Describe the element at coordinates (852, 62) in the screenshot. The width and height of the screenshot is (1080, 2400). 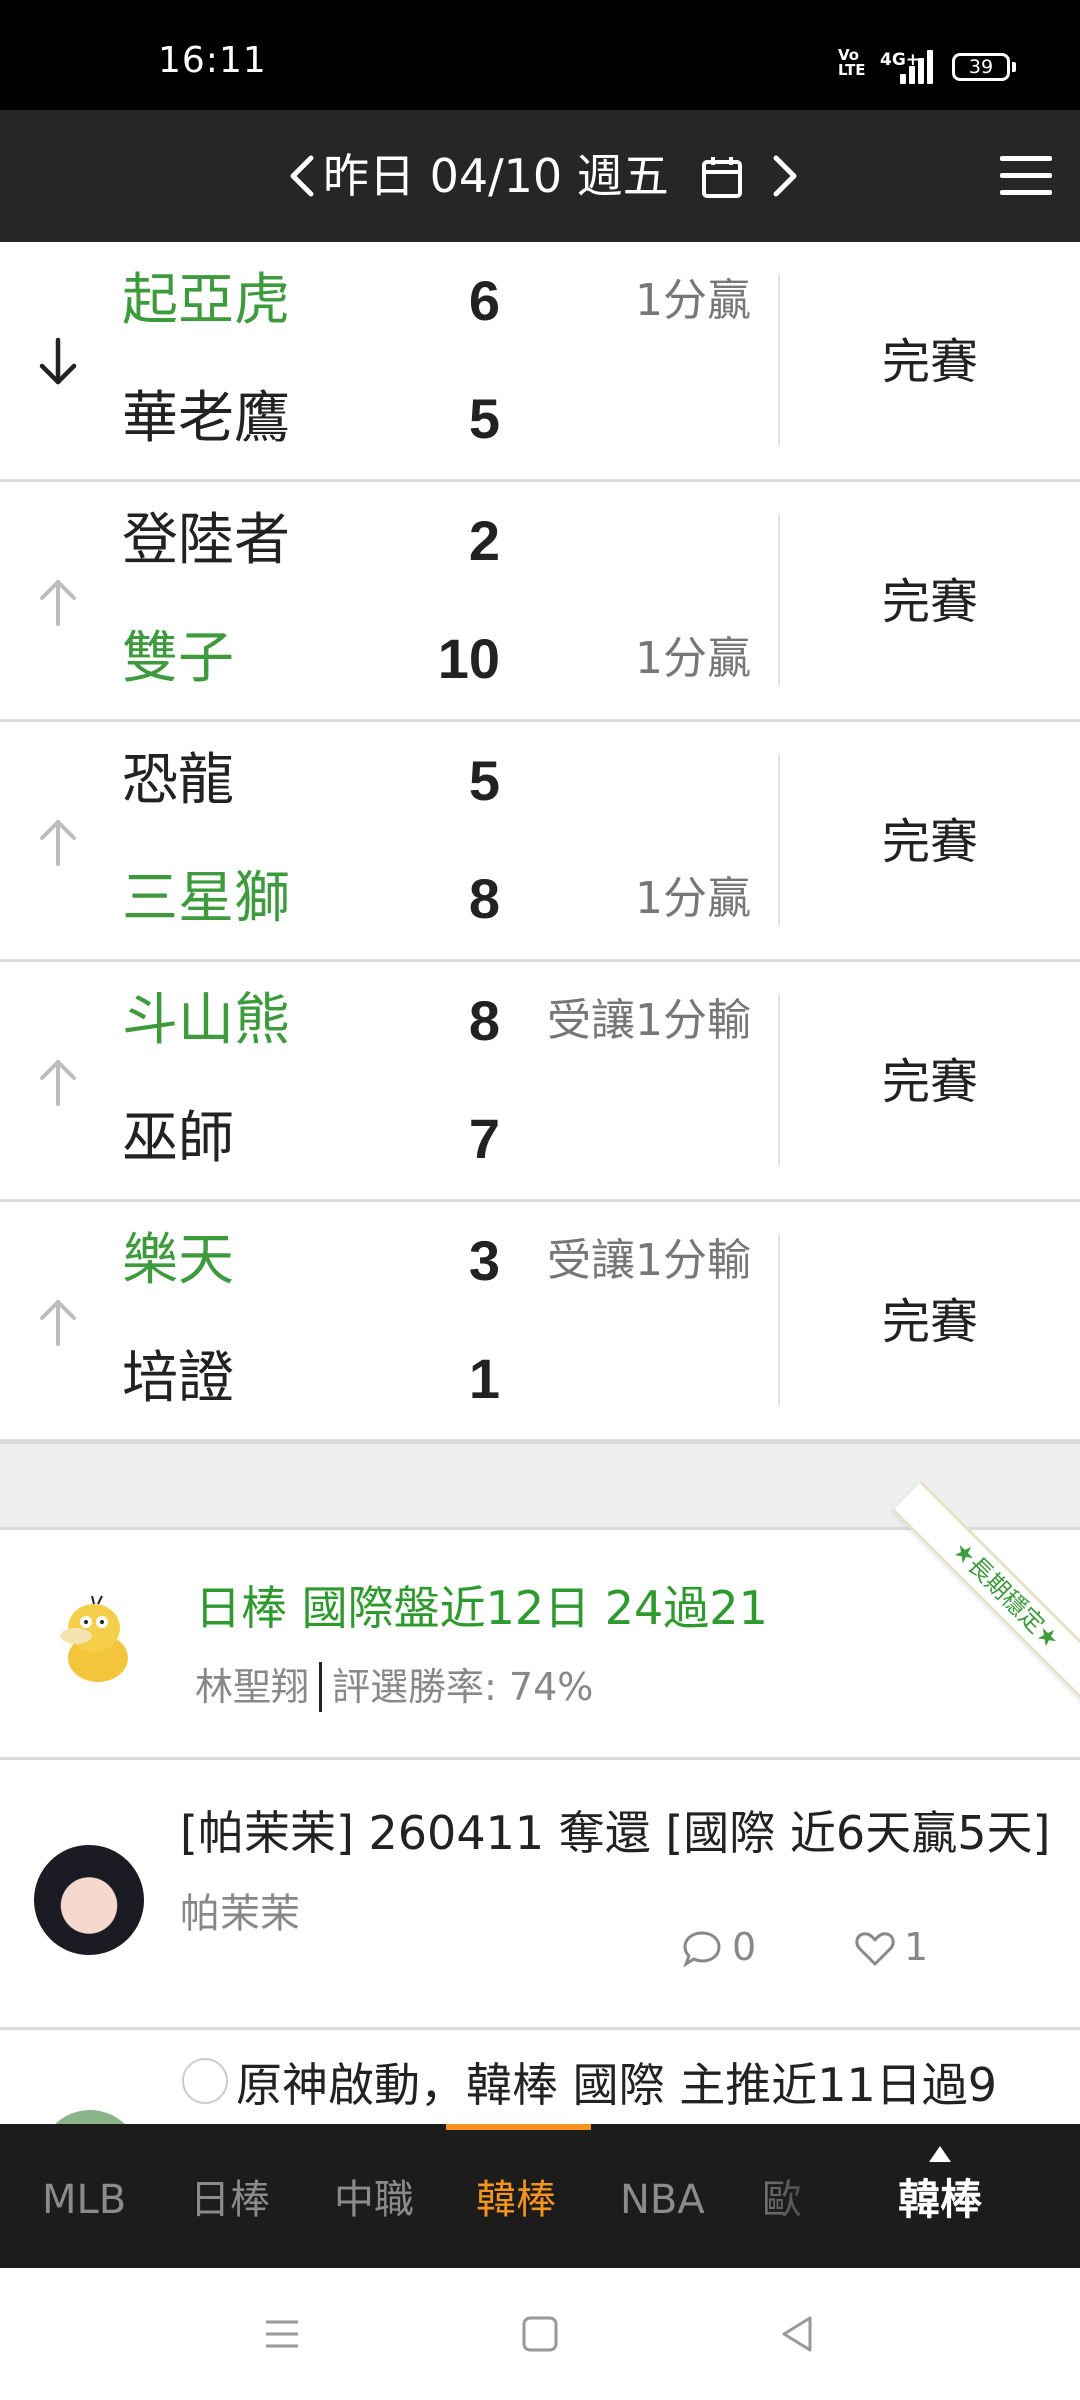
I see `volte-icon: Vo LTE` at that location.